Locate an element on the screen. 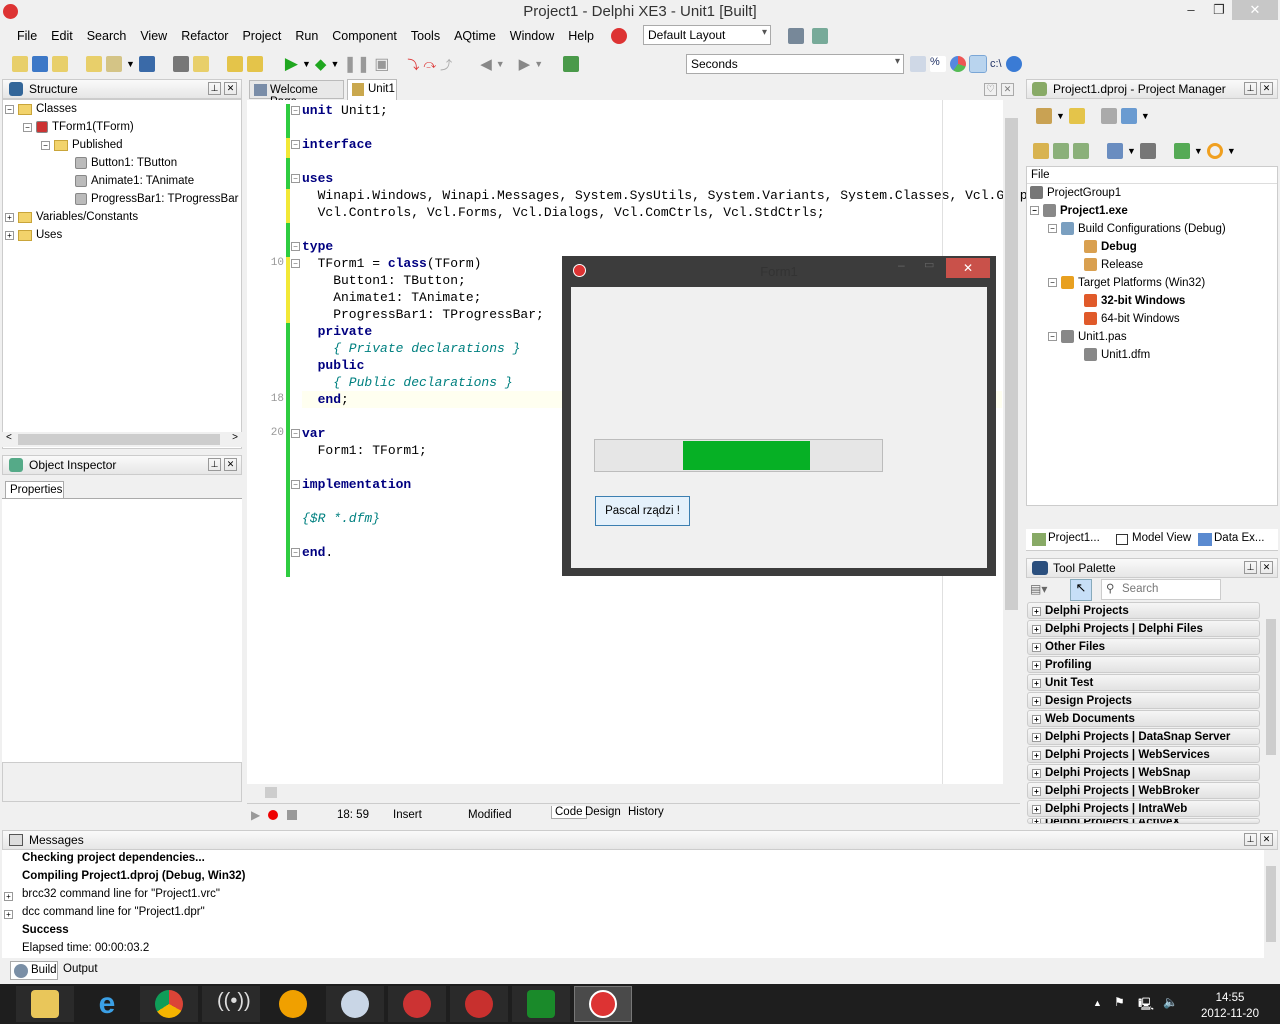  editor-vscrollbar is located at coordinates (1011, 442).